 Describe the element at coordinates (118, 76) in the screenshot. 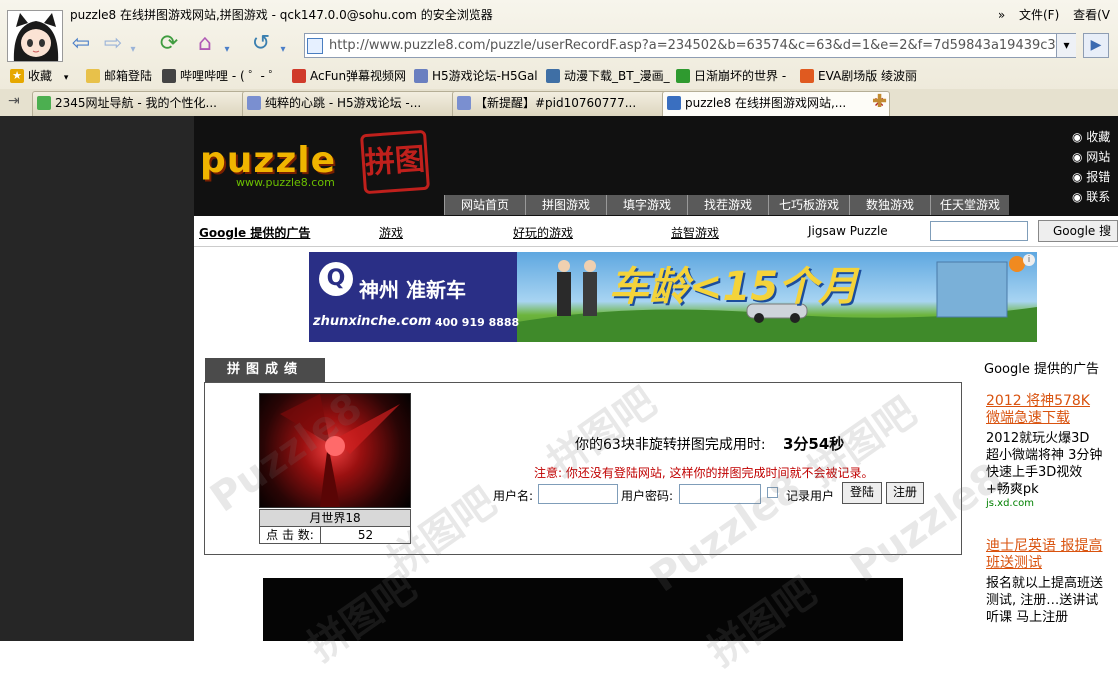

I see `favorite-item: 邮箱登陆` at that location.